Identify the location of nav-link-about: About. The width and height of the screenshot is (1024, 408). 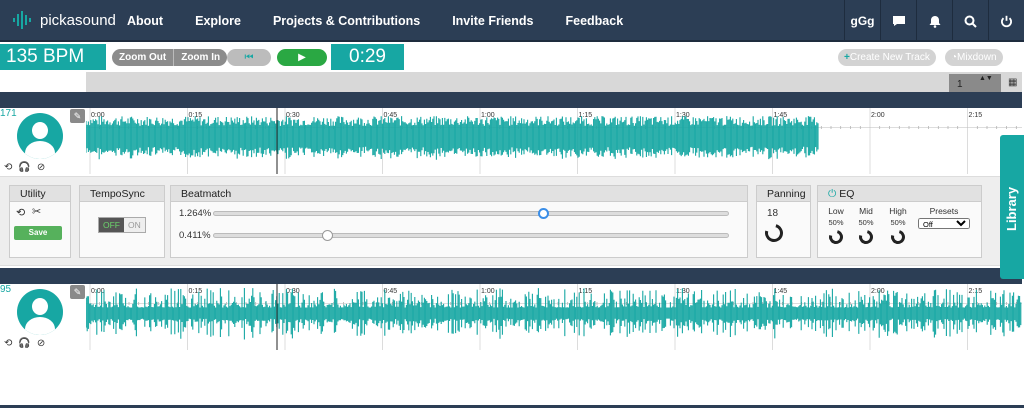
(145, 21).